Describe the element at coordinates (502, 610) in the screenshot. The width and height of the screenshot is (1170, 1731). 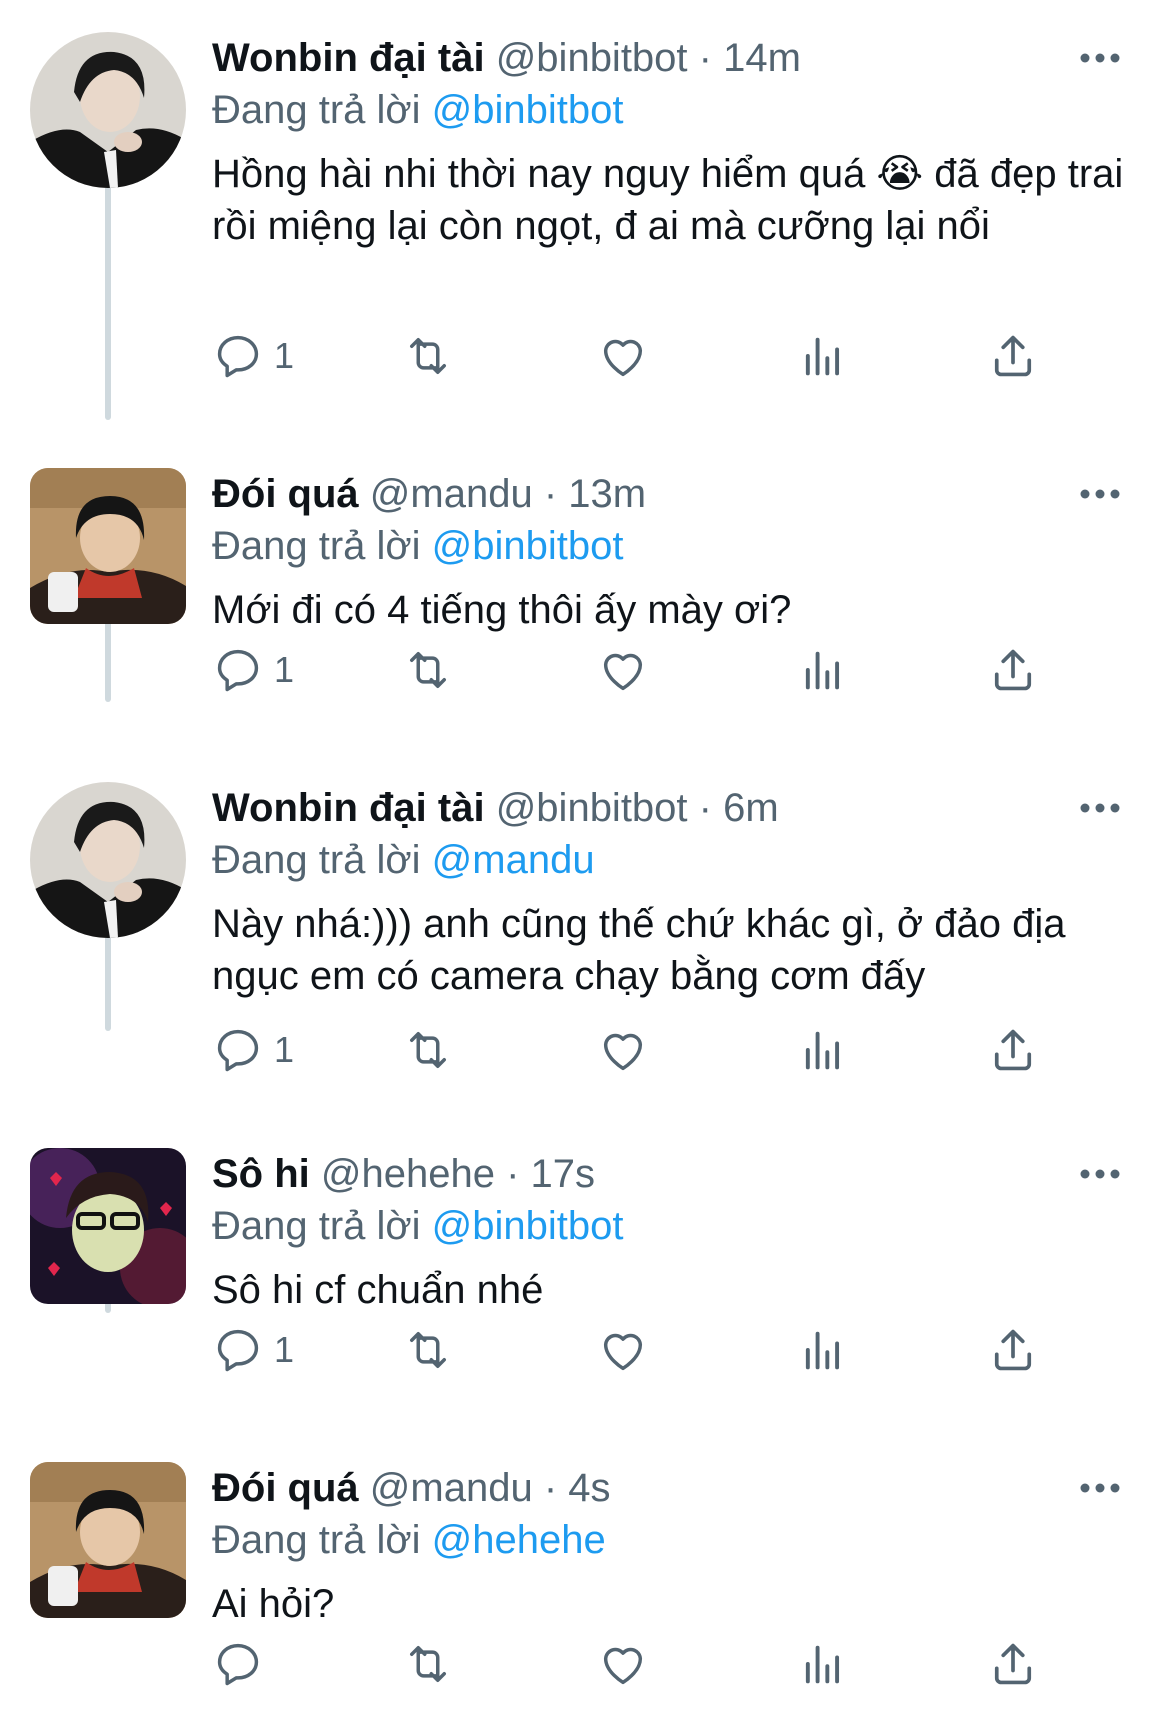
I see `tweet-text: Mới đi có 4 tiếng thôi ấy mày ơi?` at that location.